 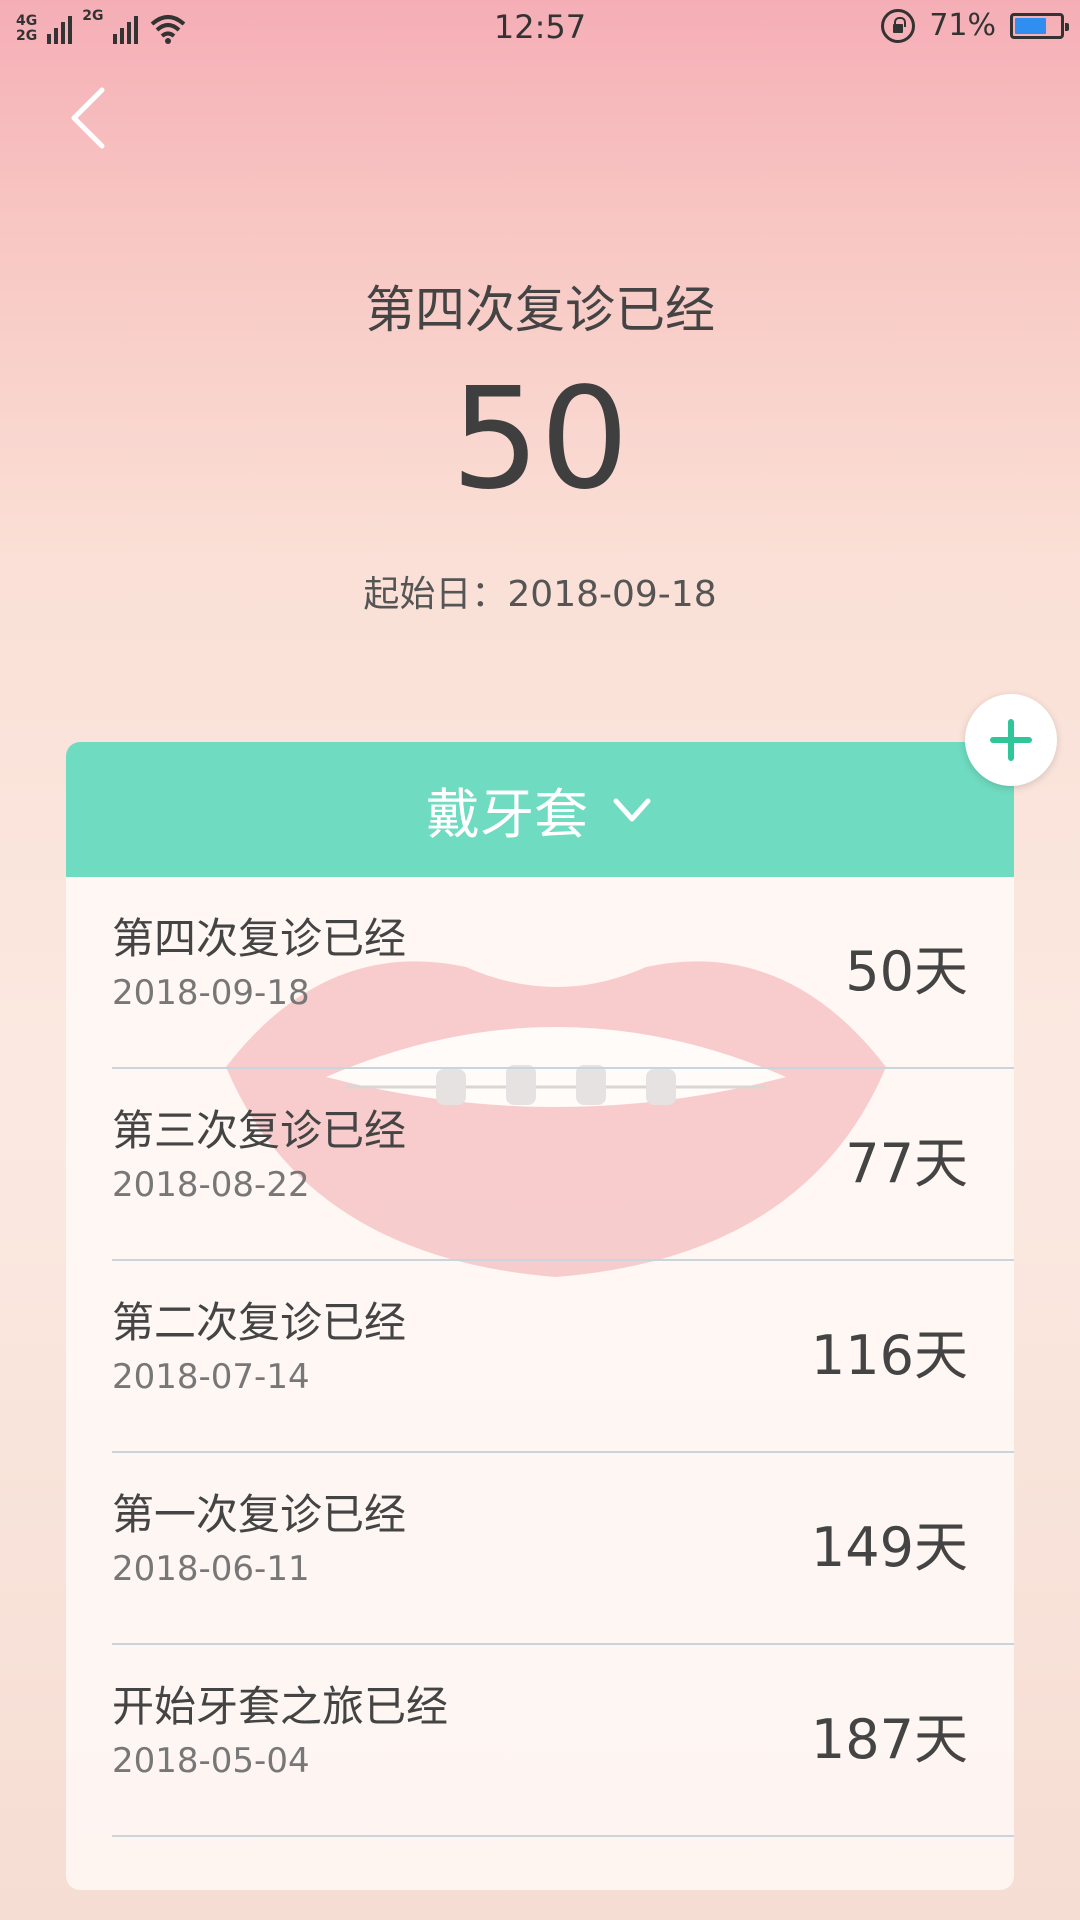 What do you see at coordinates (211, 1377) in the screenshot?
I see `item-date: 2018-07-14` at bounding box center [211, 1377].